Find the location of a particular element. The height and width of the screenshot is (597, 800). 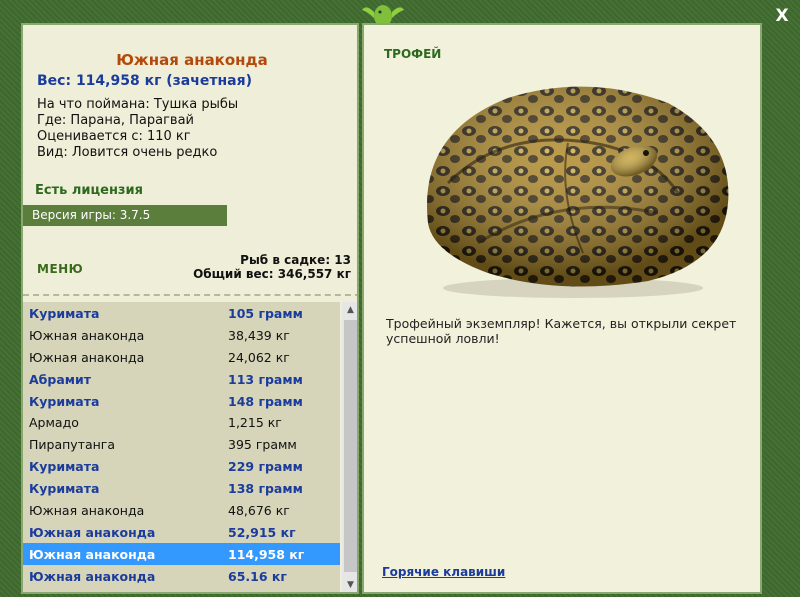

catch-list-row: Южная анаконда 24,062 кг is located at coordinates (181, 357).